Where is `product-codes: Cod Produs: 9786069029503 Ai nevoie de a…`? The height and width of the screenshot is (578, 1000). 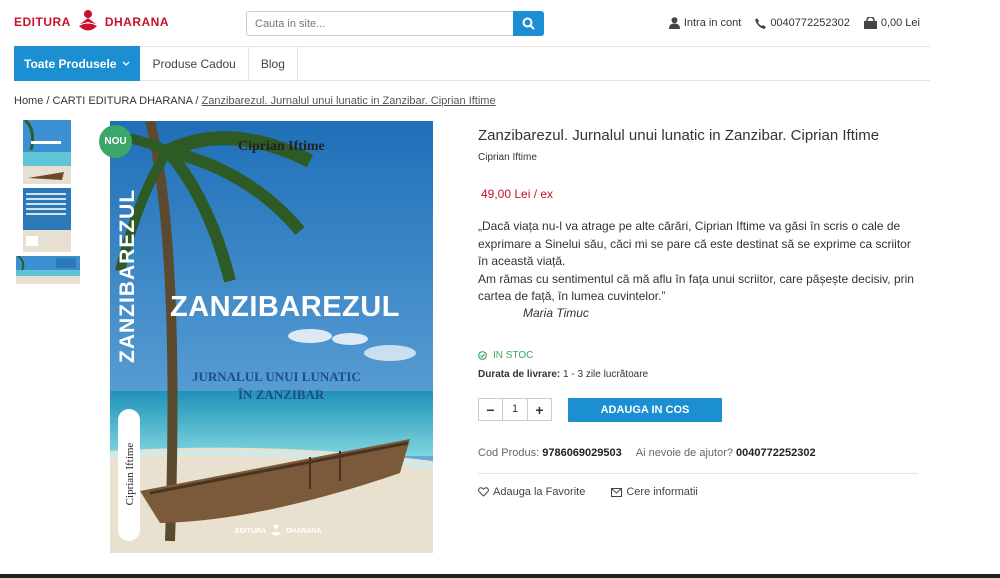
product-codes: Cod Produs: 9786069029503 Ai nevoie de a… is located at coordinates (647, 453).